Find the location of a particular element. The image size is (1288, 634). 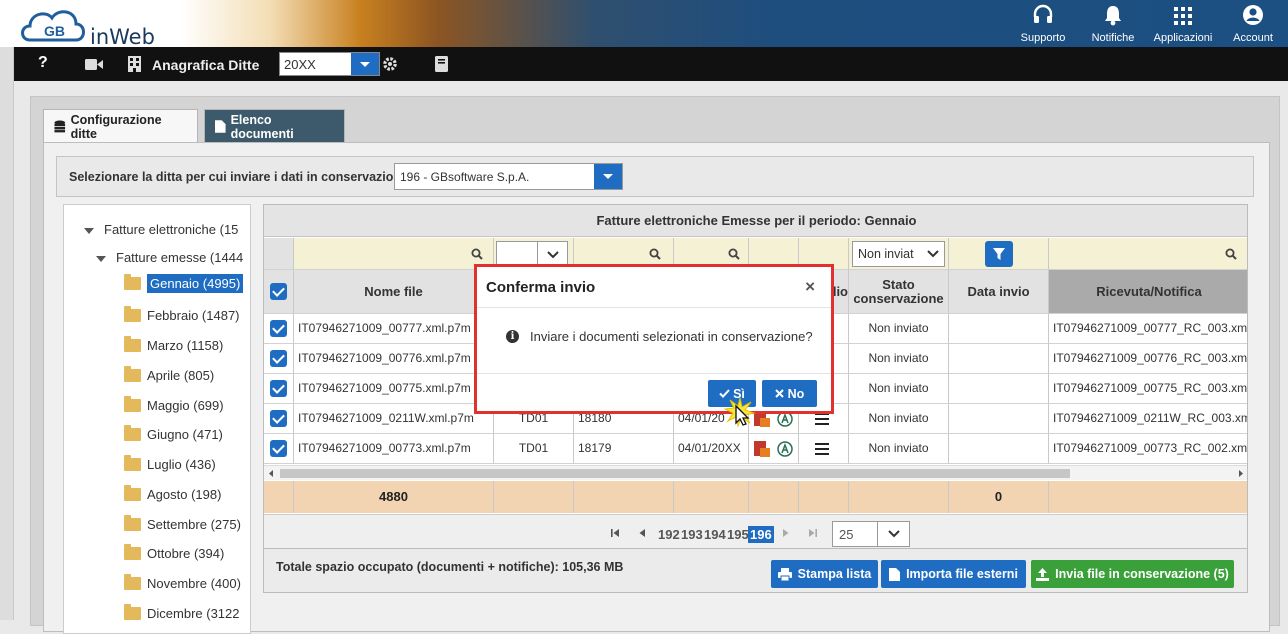

dialog-title: Conferma invio is located at coordinates (541, 287).